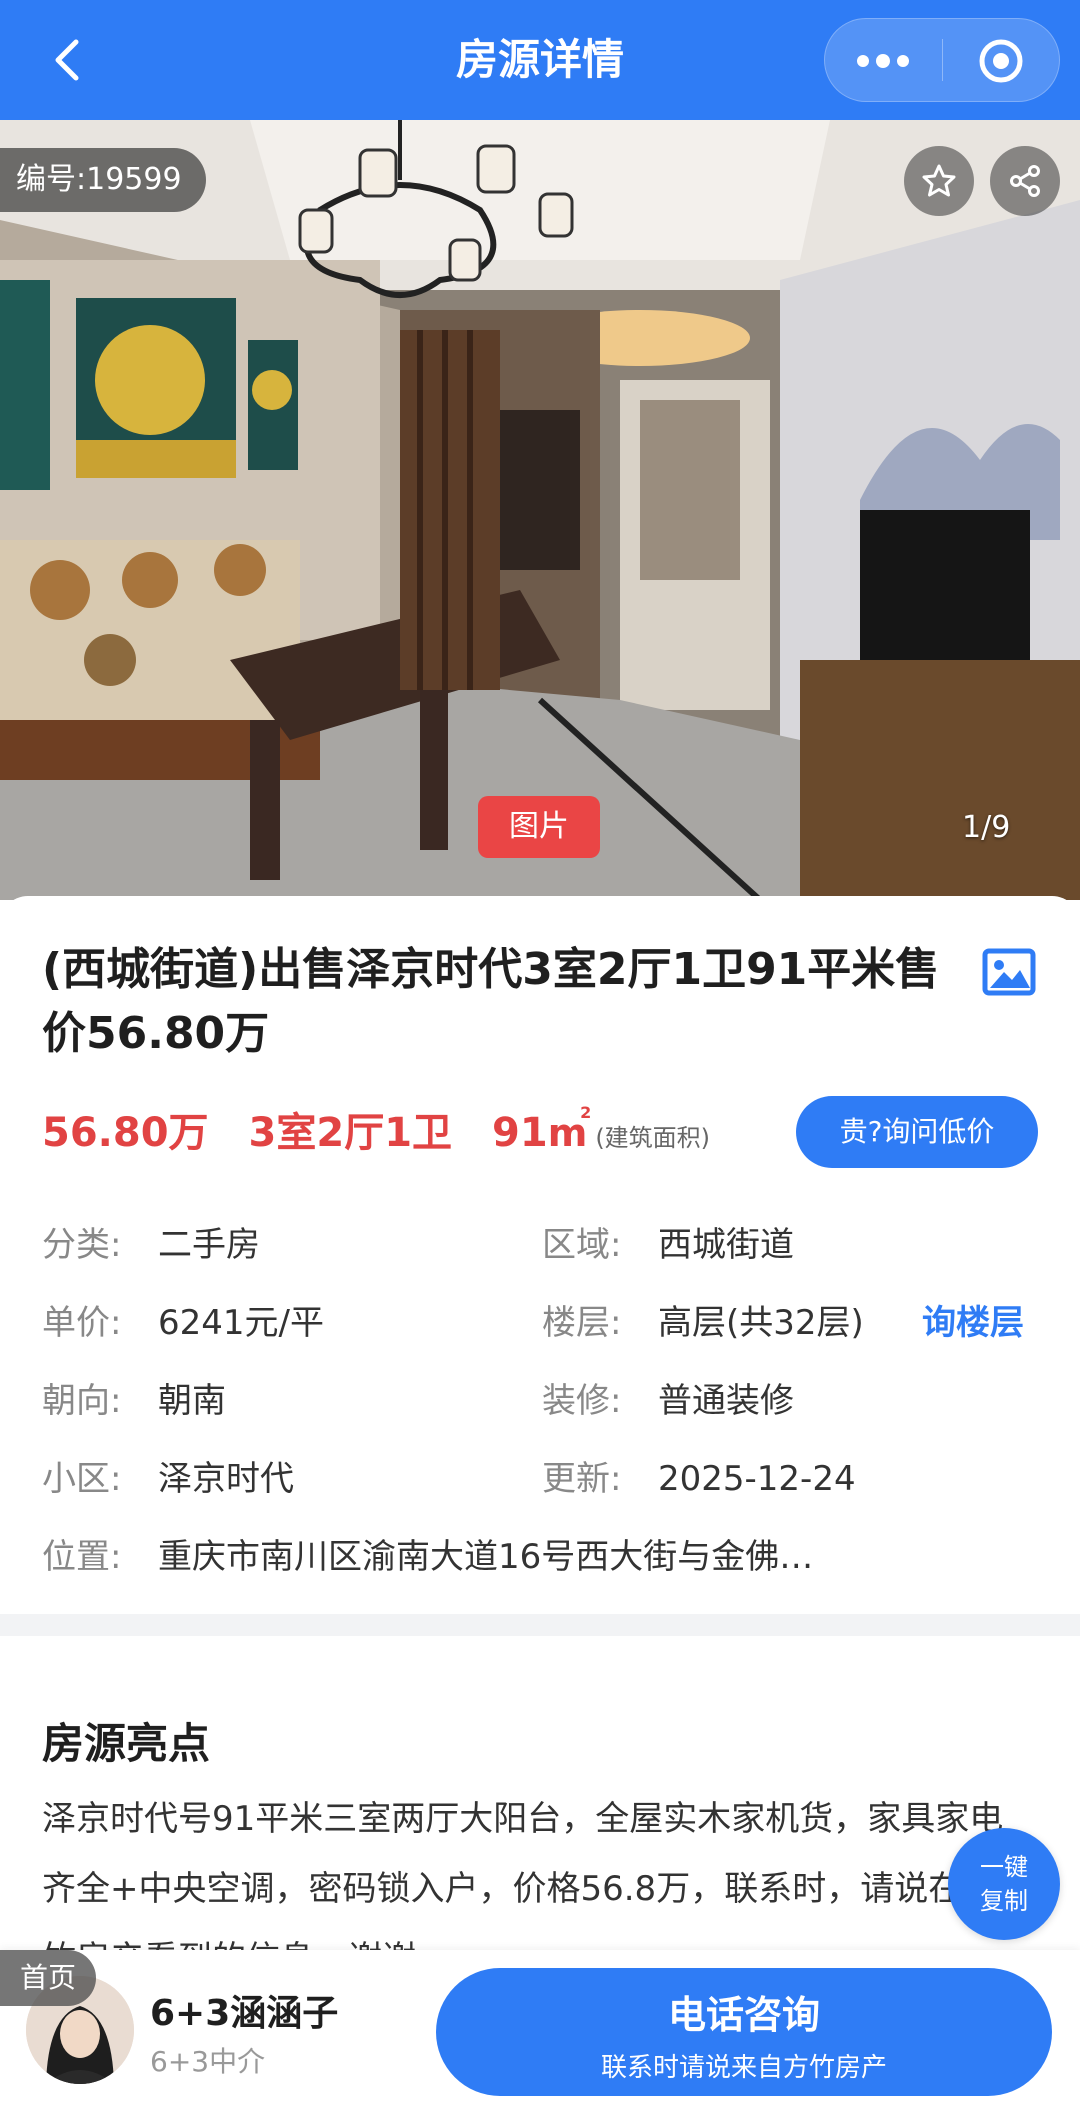 The width and height of the screenshot is (1080, 2124). I want to click on floor-label: 楼层:, so click(582, 1323).